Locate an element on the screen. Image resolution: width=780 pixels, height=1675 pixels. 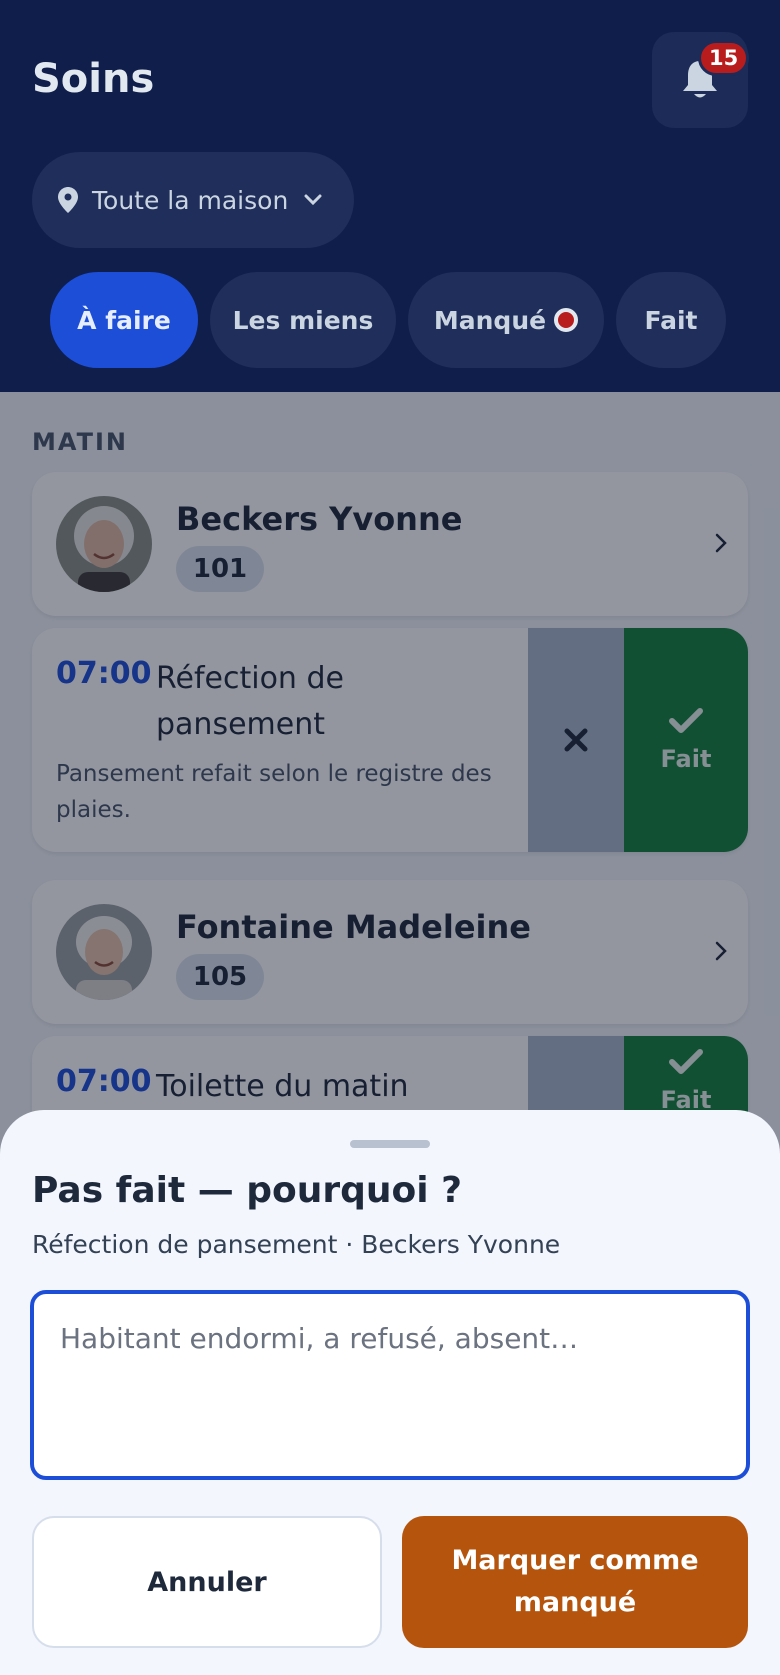
sheet-drag-handle is located at coordinates (390, 1144).